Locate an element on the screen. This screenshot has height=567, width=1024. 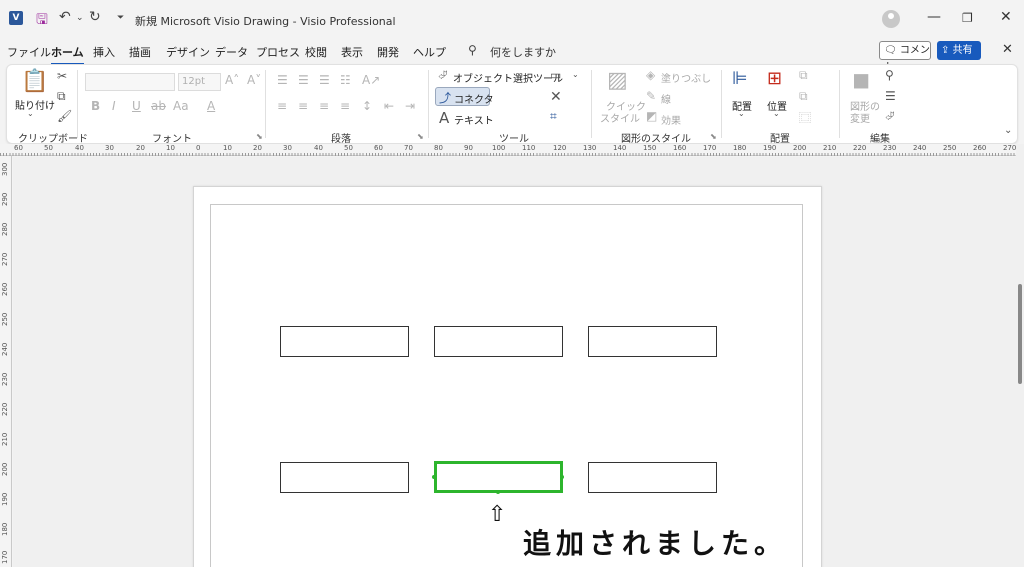
strikethrough-icon: ab is located at coordinates (158, 106).